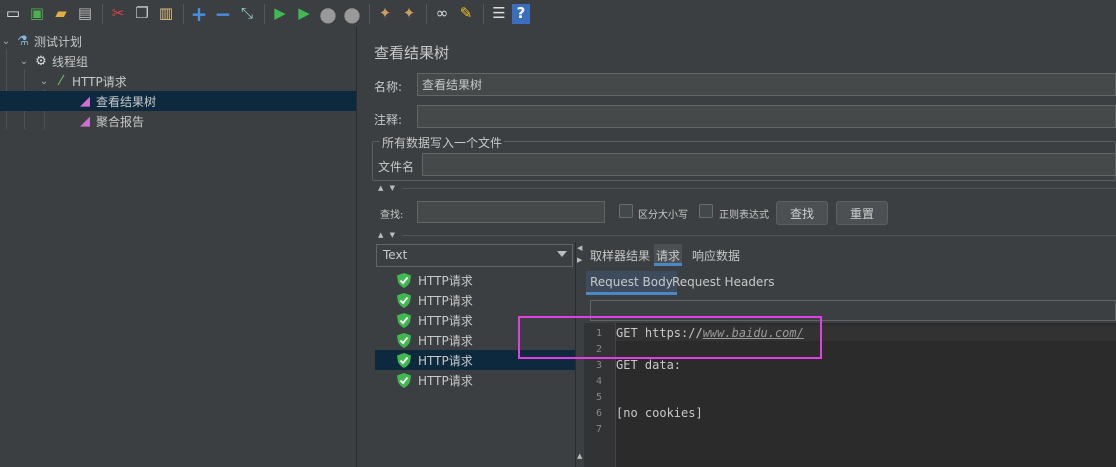 This screenshot has height=467, width=1116. Describe the element at coordinates (61, 14) in the screenshot. I see `open-icon: ▰` at that location.